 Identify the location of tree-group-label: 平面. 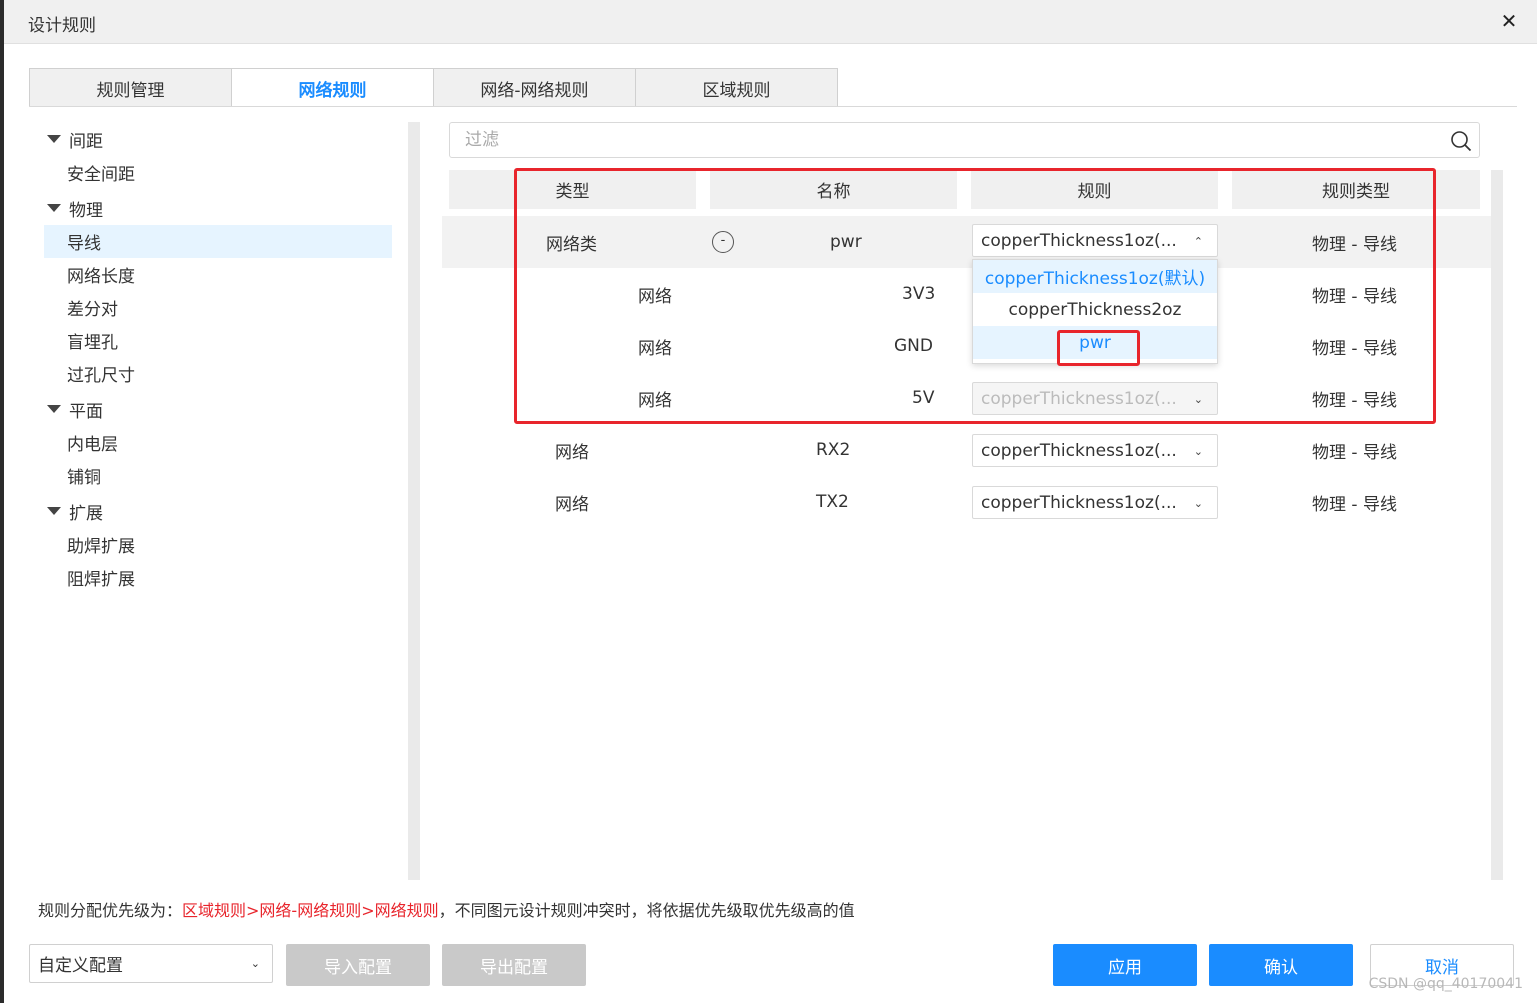
(86, 411).